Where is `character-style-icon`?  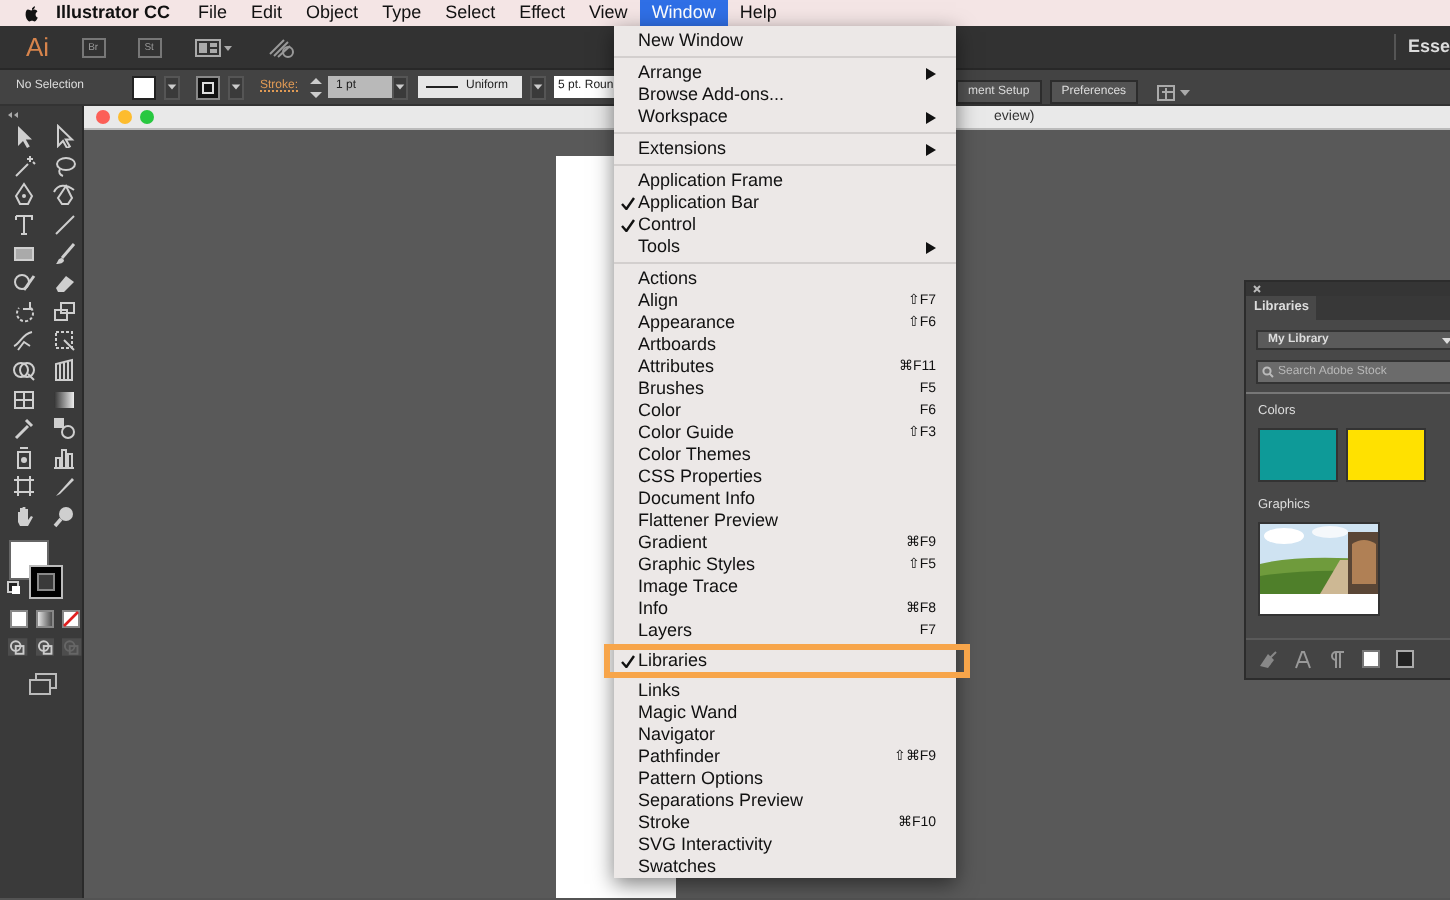
character-style-icon is located at coordinates (1303, 659).